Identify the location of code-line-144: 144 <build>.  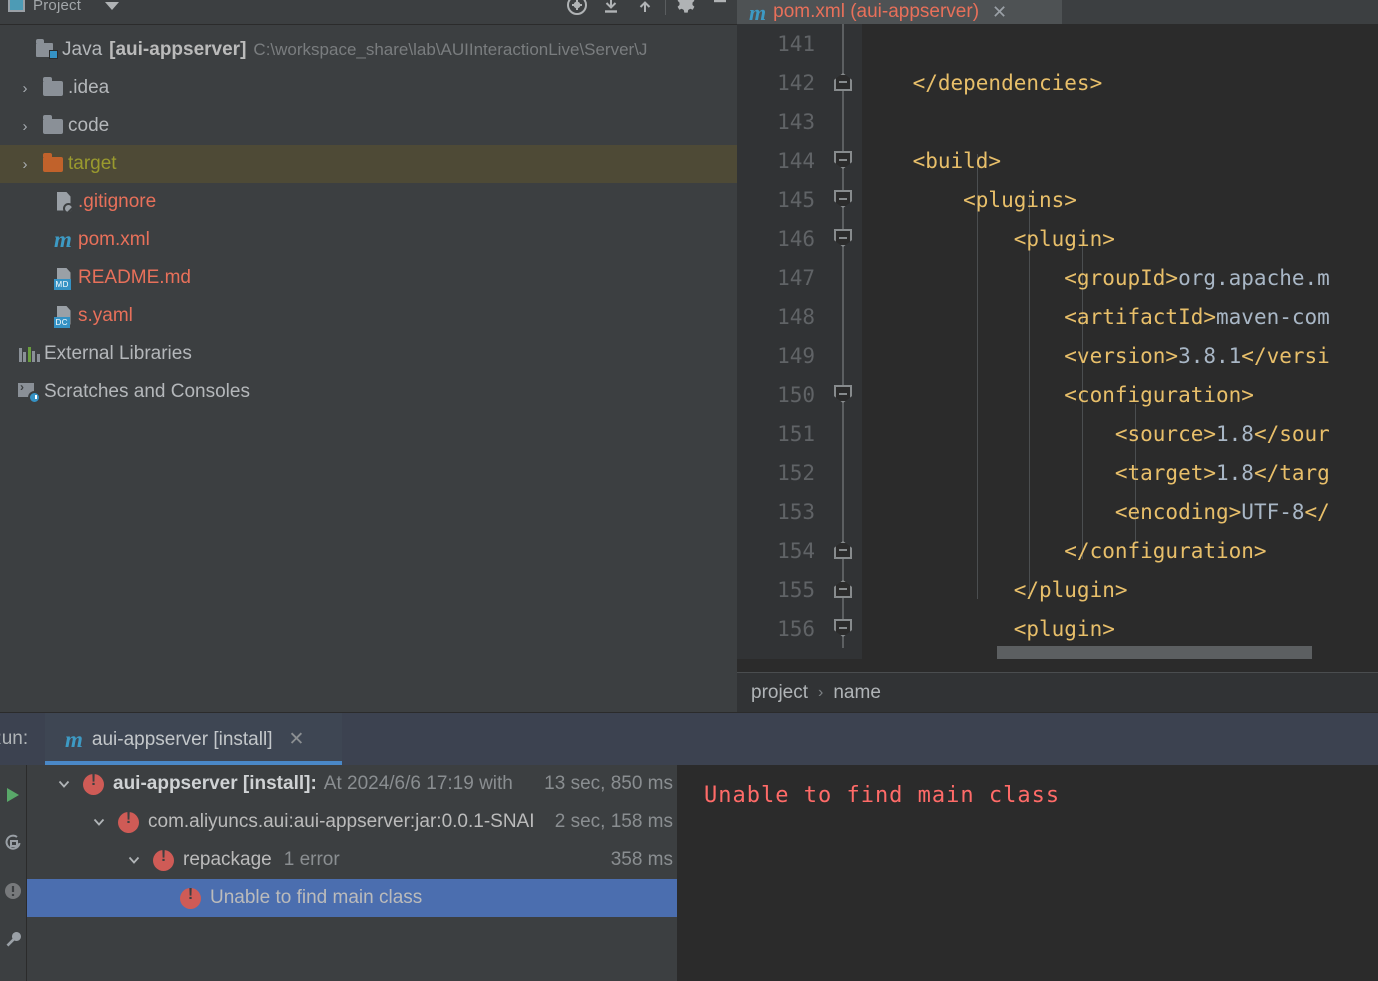
(1057, 160).